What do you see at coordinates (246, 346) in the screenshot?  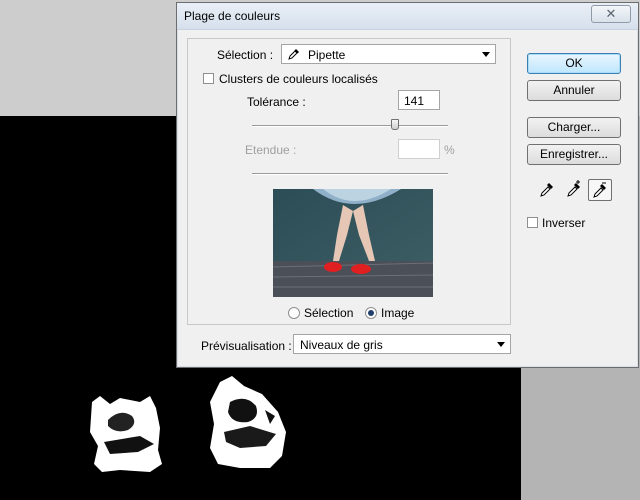 I see `previsualisation-label: Prévisualisation :` at bounding box center [246, 346].